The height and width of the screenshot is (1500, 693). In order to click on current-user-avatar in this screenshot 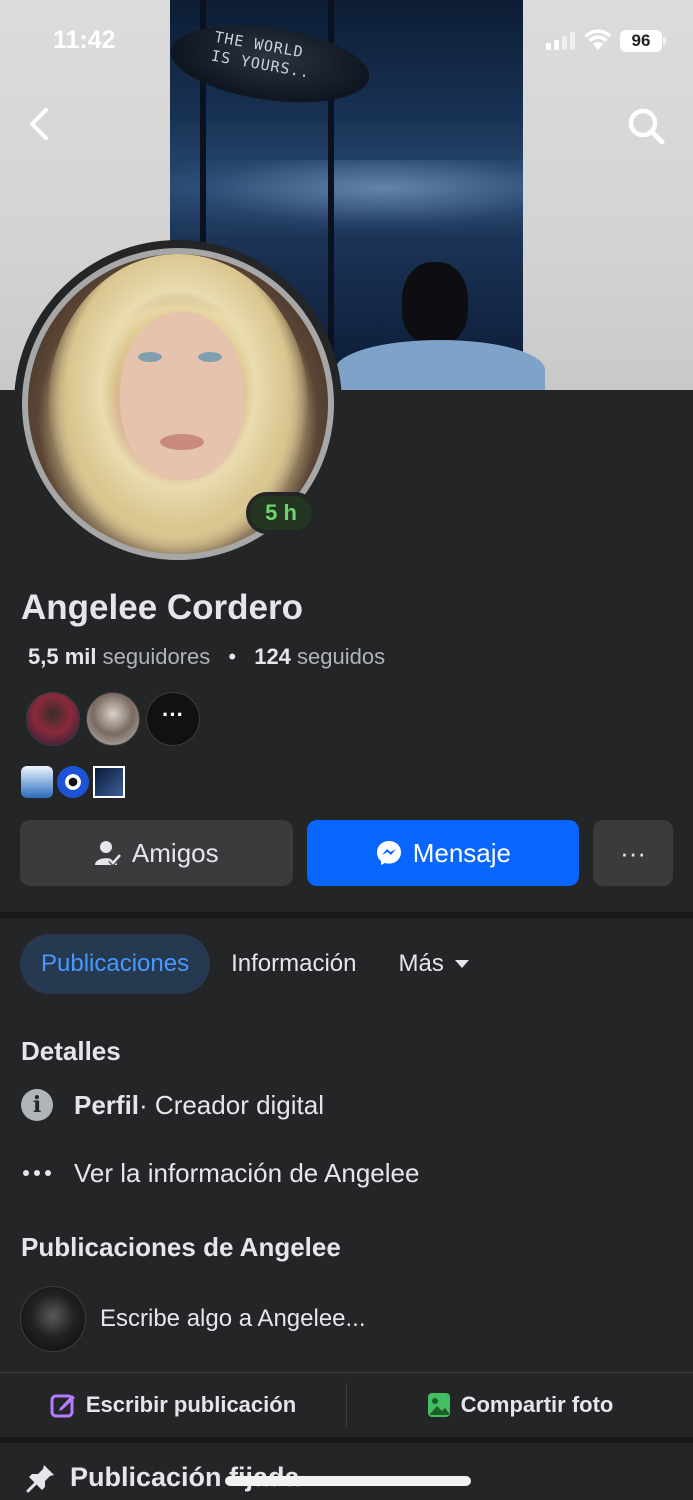, I will do `click(53, 1319)`.